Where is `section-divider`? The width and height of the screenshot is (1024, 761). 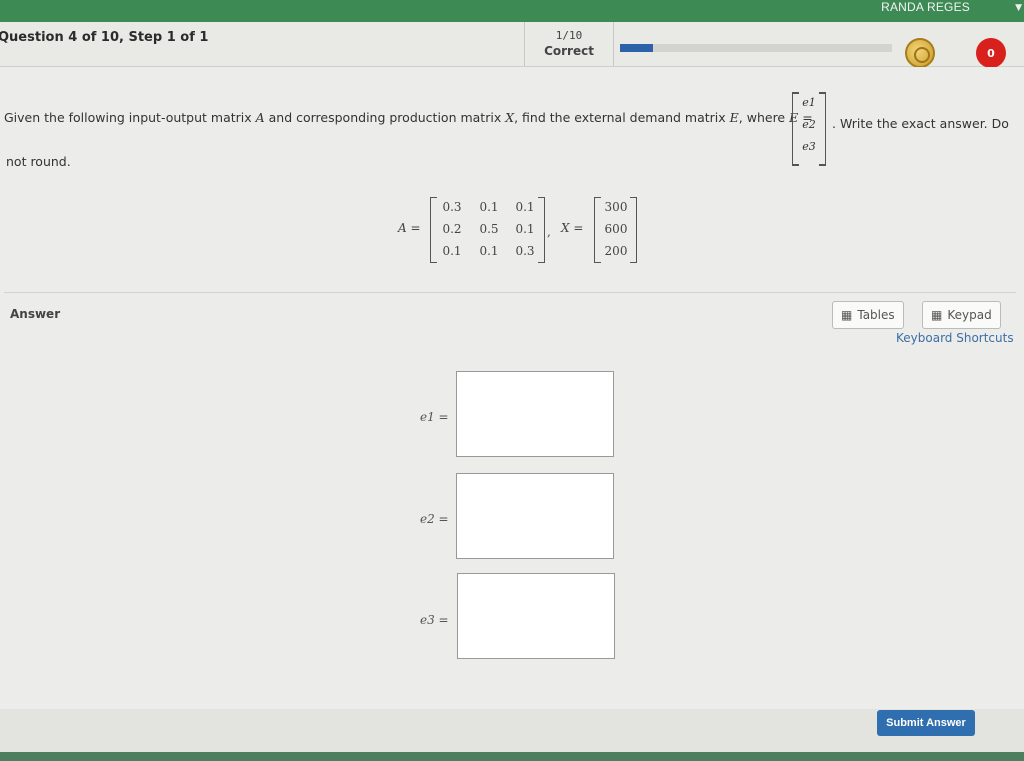
section-divider is located at coordinates (510, 292).